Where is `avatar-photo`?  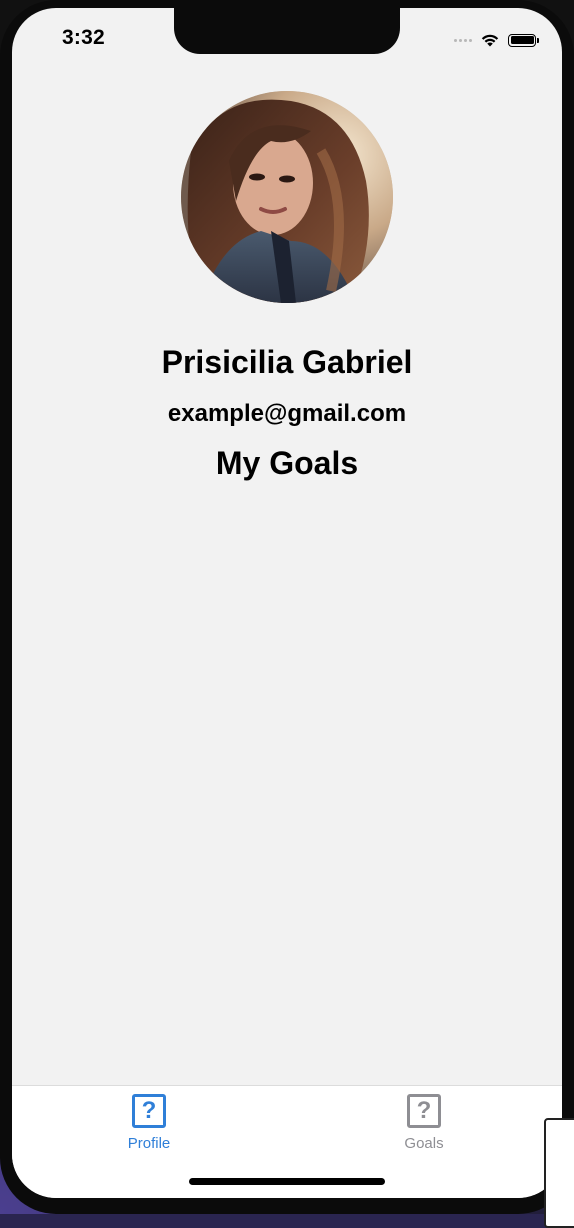 avatar-photo is located at coordinates (287, 197).